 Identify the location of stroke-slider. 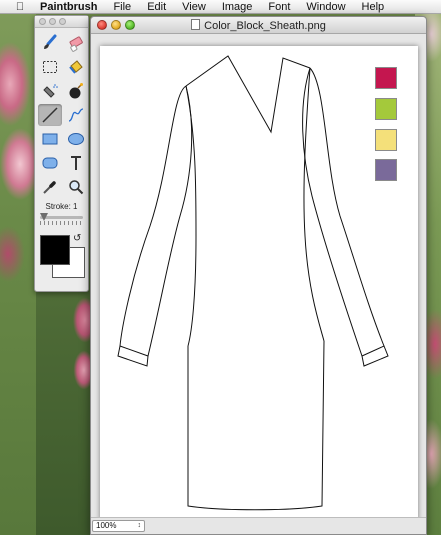
(61, 220).